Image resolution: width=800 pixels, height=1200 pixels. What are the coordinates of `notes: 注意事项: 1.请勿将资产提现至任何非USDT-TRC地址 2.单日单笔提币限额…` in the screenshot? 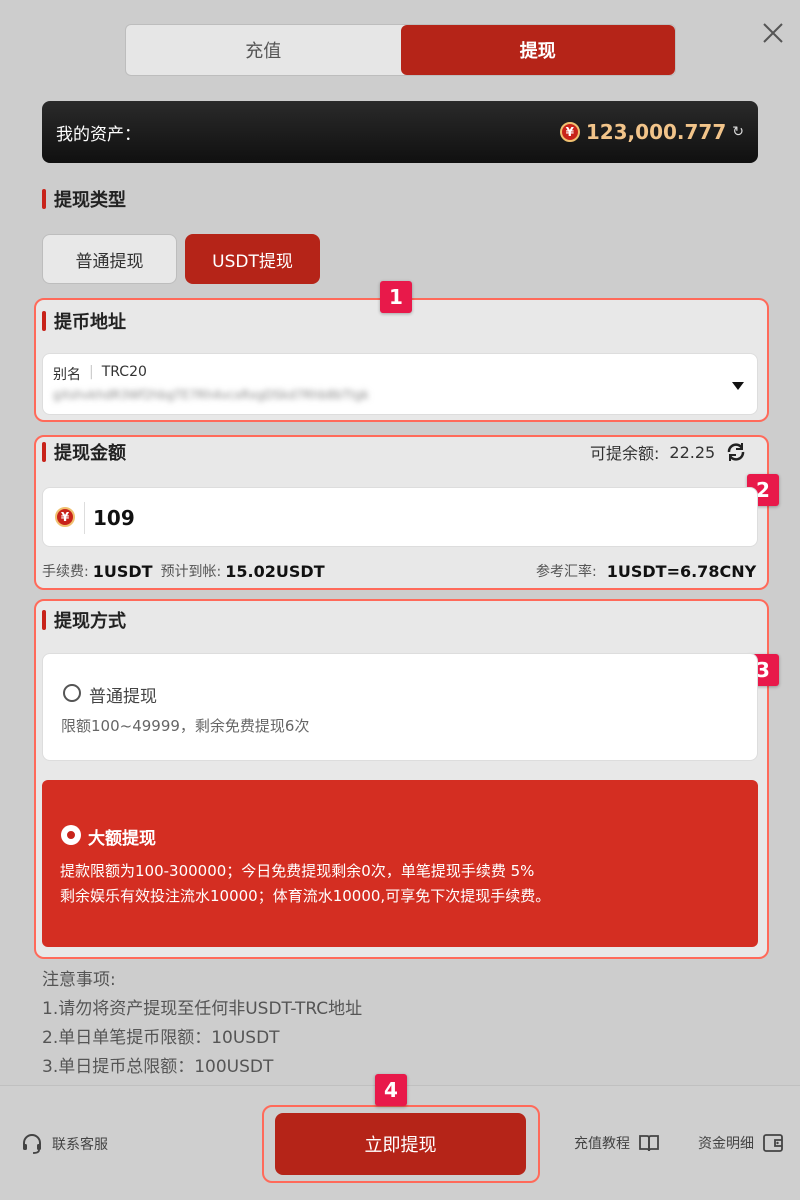 It's located at (202, 1024).